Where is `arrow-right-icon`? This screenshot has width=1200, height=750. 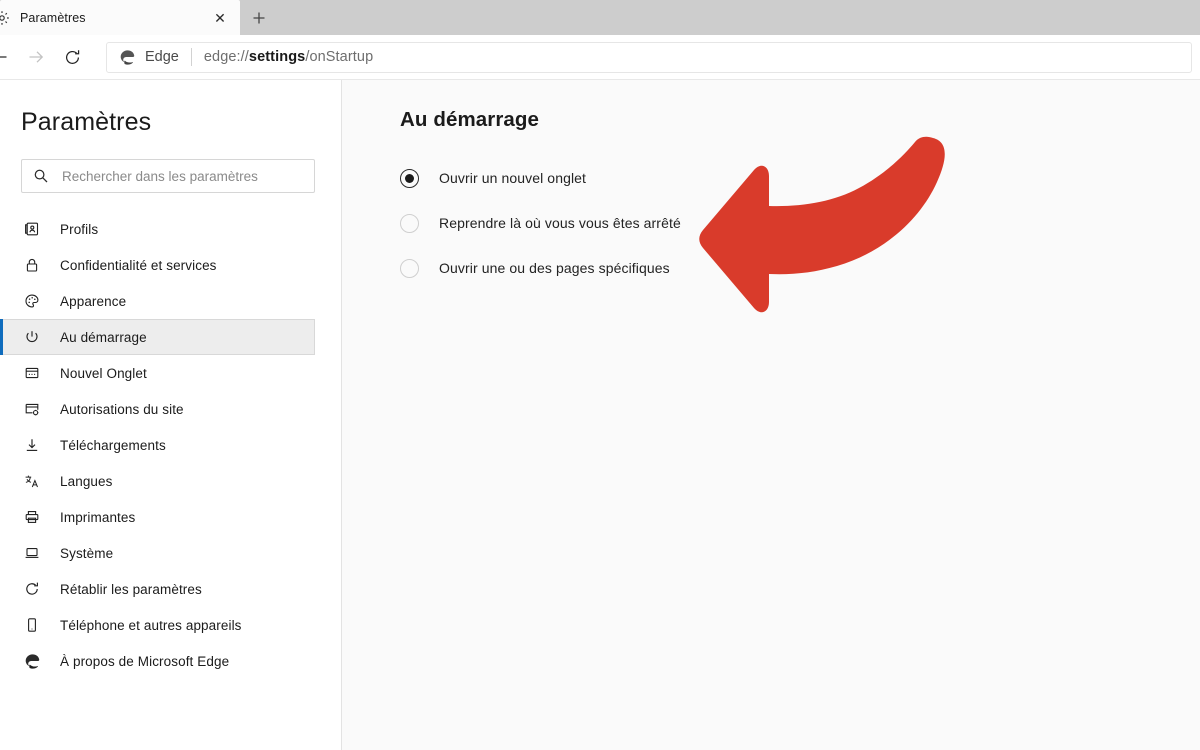 arrow-right-icon is located at coordinates (36, 57).